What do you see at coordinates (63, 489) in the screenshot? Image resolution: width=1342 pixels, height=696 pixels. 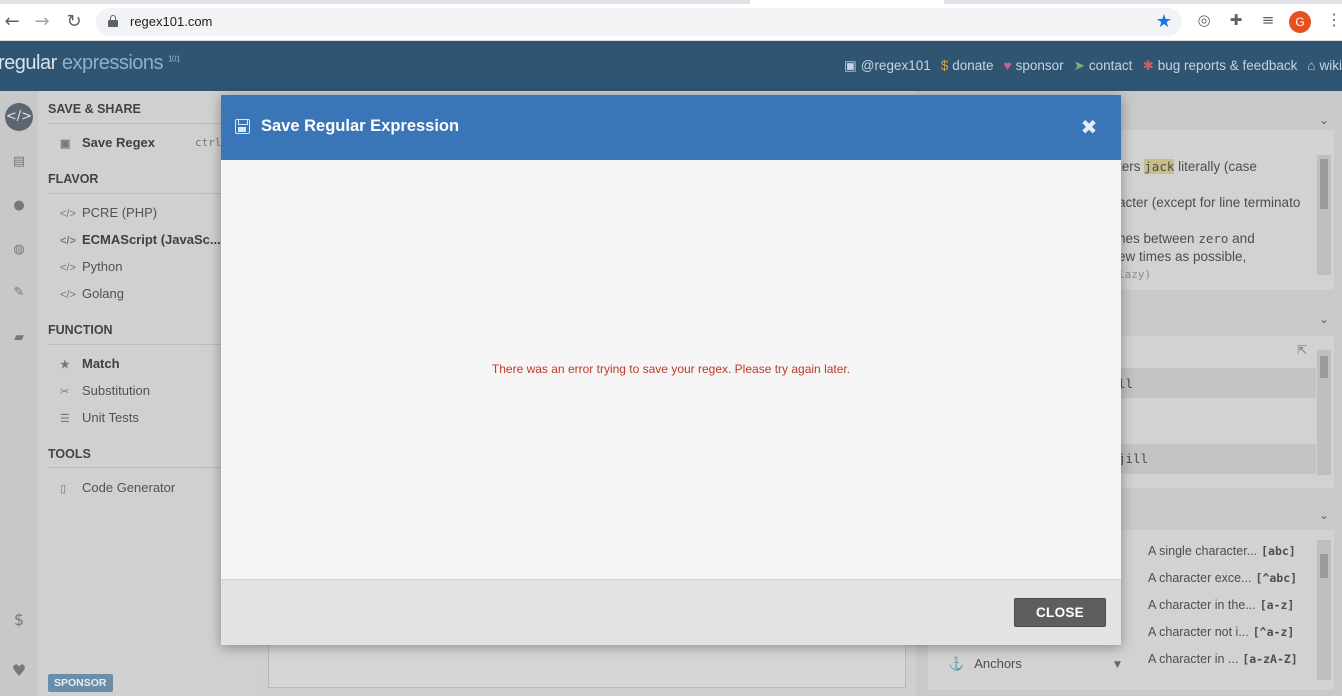 I see `file-code-icon: ▯` at bounding box center [63, 489].